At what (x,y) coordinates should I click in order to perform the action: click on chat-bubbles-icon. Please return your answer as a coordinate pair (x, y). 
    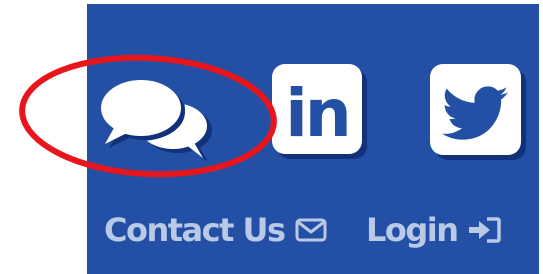
    Looking at the image, I should click on (157, 119).